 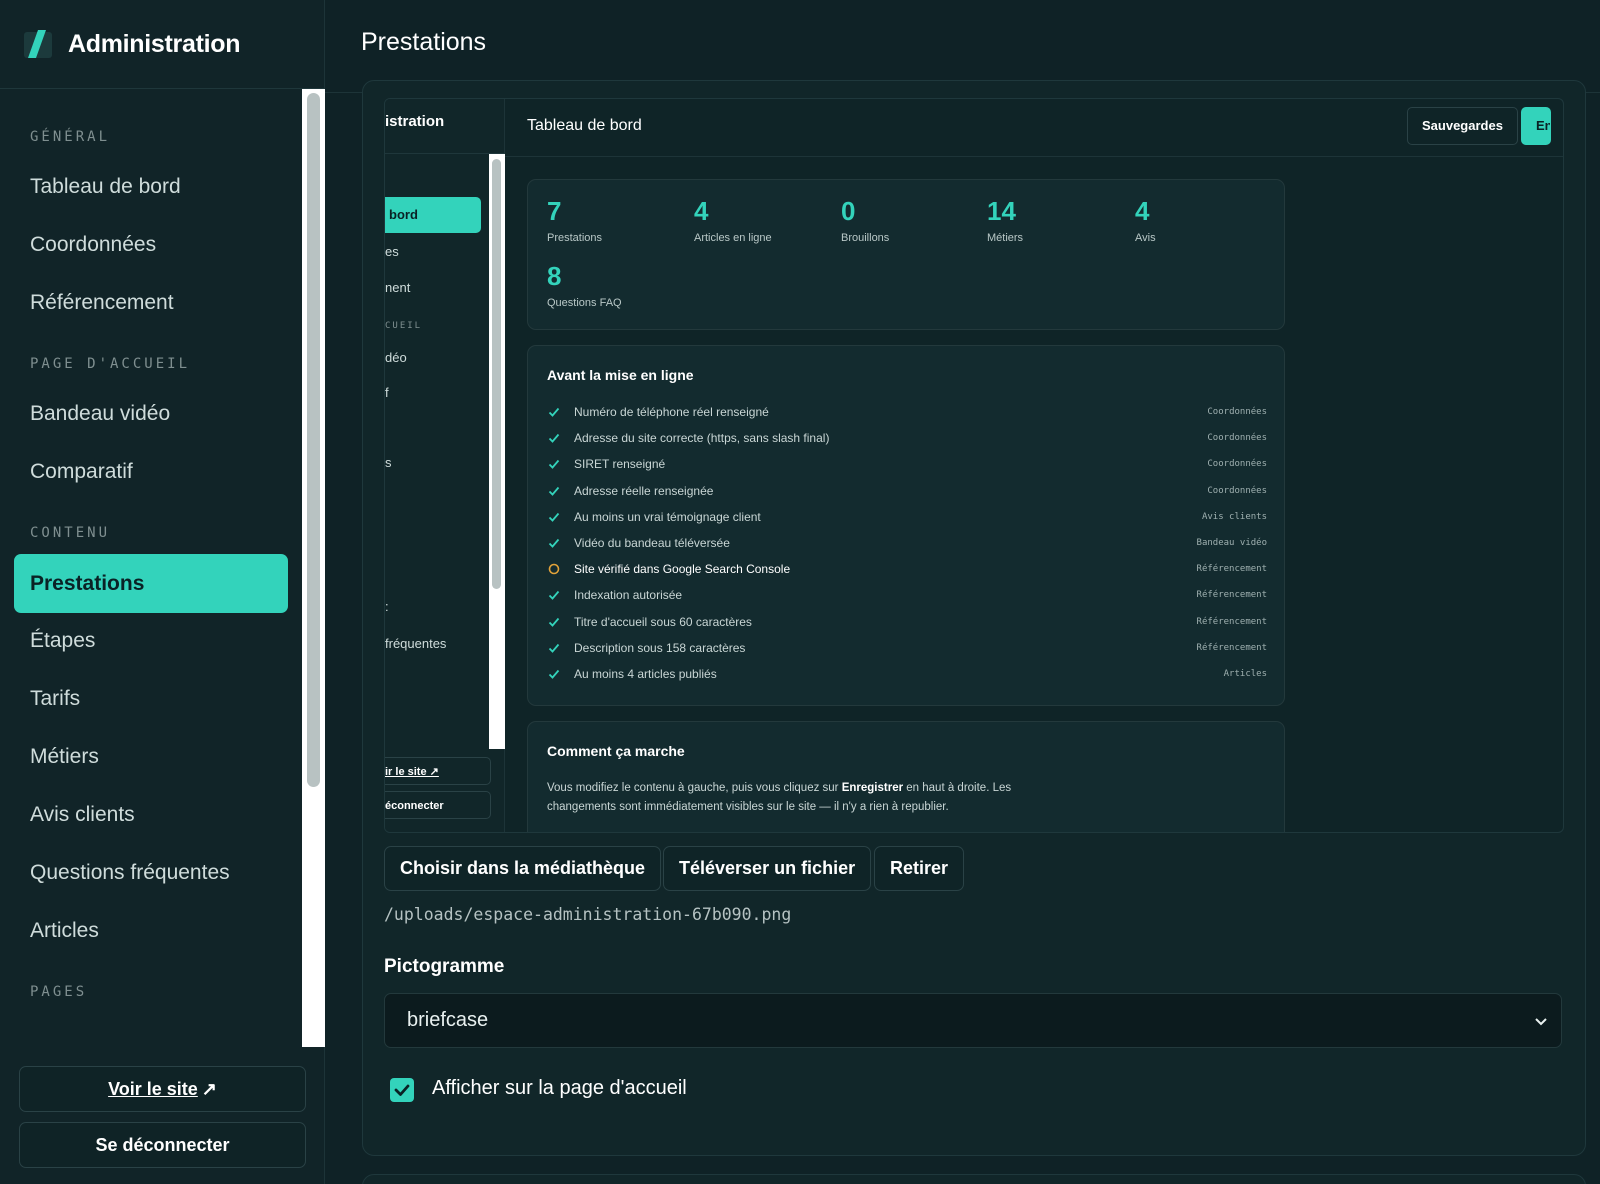 I want to click on upload-file-button: Téléverser un fichier, so click(x=767, y=868).